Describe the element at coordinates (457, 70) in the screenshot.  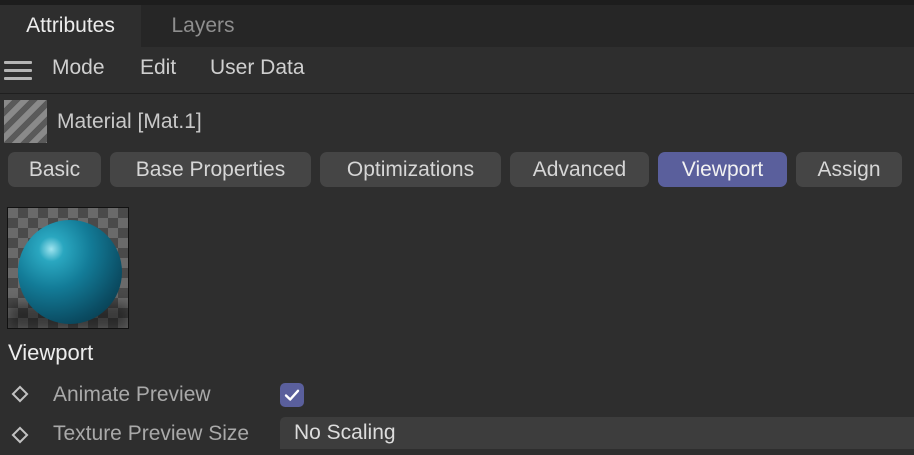
I see `menu-bar: Mode Edit User Data` at that location.